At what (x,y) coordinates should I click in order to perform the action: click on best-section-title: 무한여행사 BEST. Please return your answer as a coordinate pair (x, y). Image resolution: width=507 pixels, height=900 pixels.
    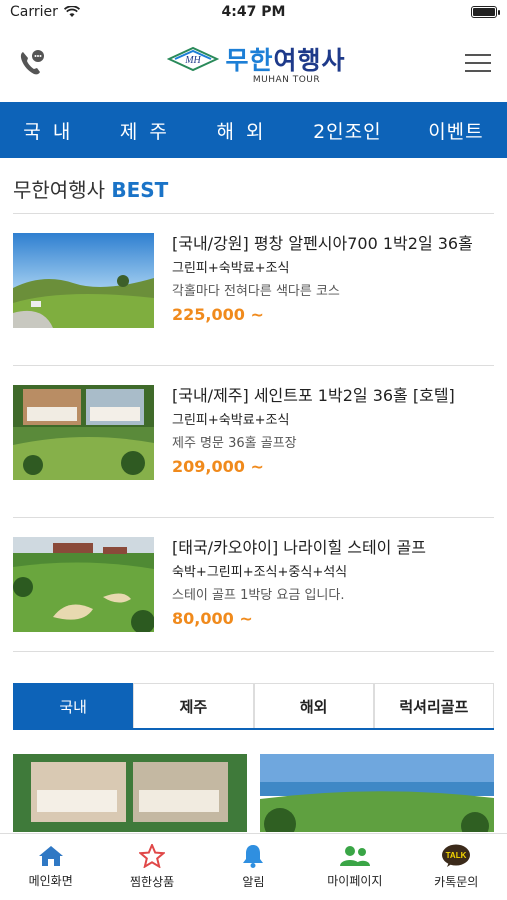
    Looking at the image, I should click on (253, 186).